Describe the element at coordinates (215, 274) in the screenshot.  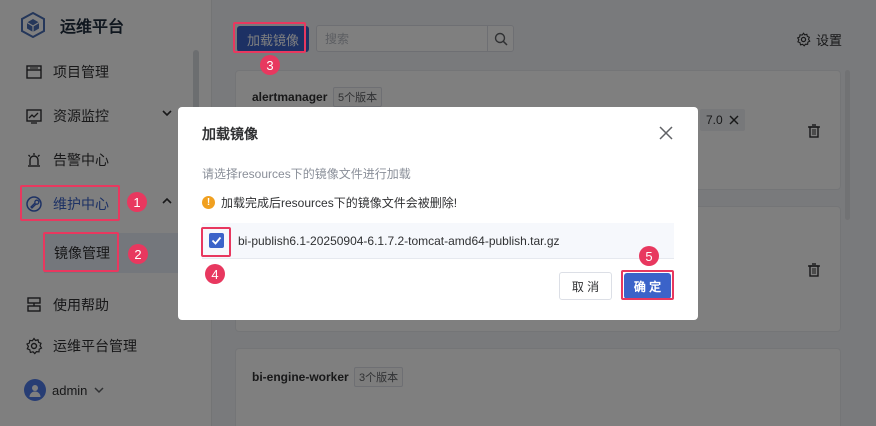
I see `step-marker: 4` at that location.